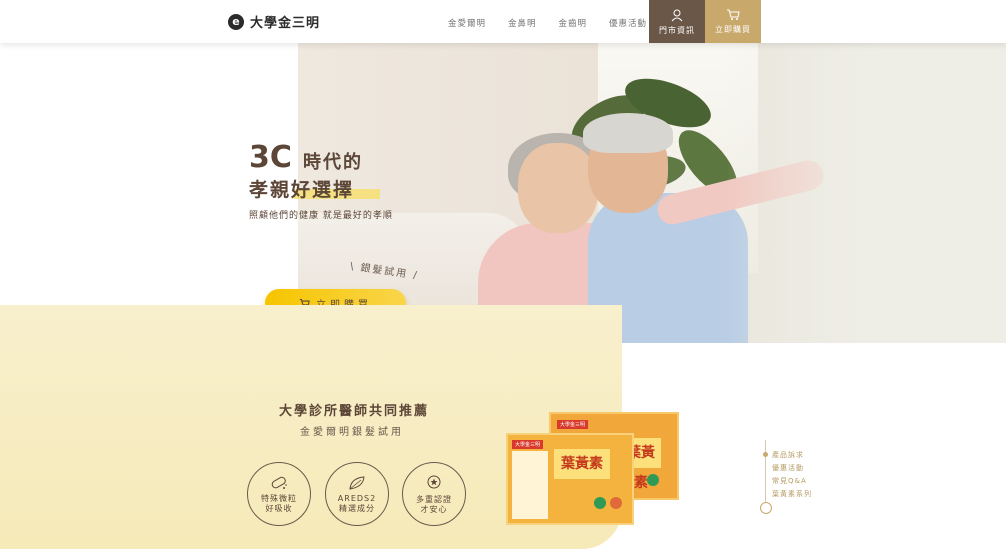 Image resolution: width=1006 pixels, height=549 pixels. I want to click on hero-subline: 照顧他們的健康 就是最好的孝順, so click(321, 216).